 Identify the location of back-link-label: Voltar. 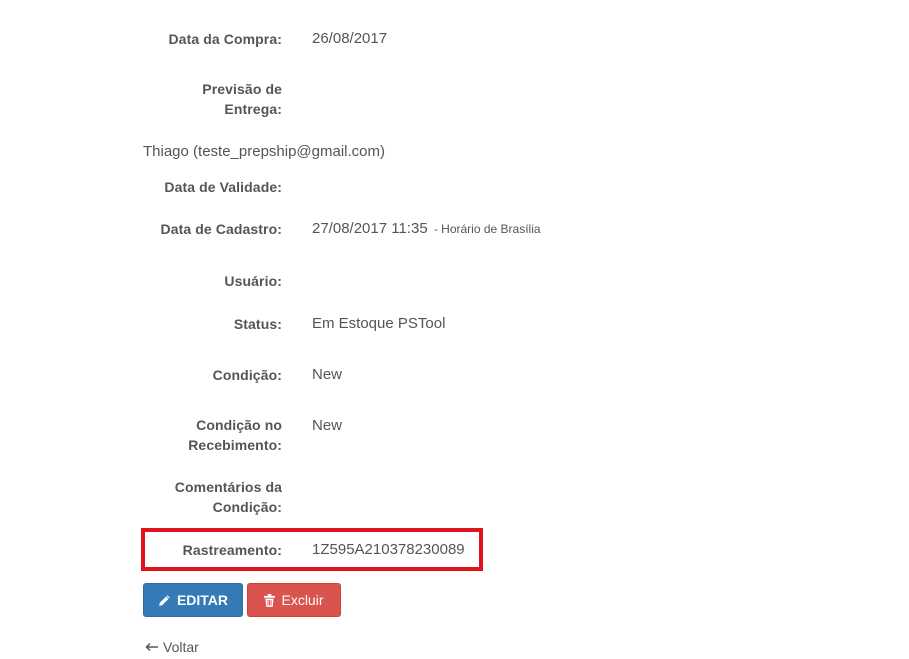
(181, 647).